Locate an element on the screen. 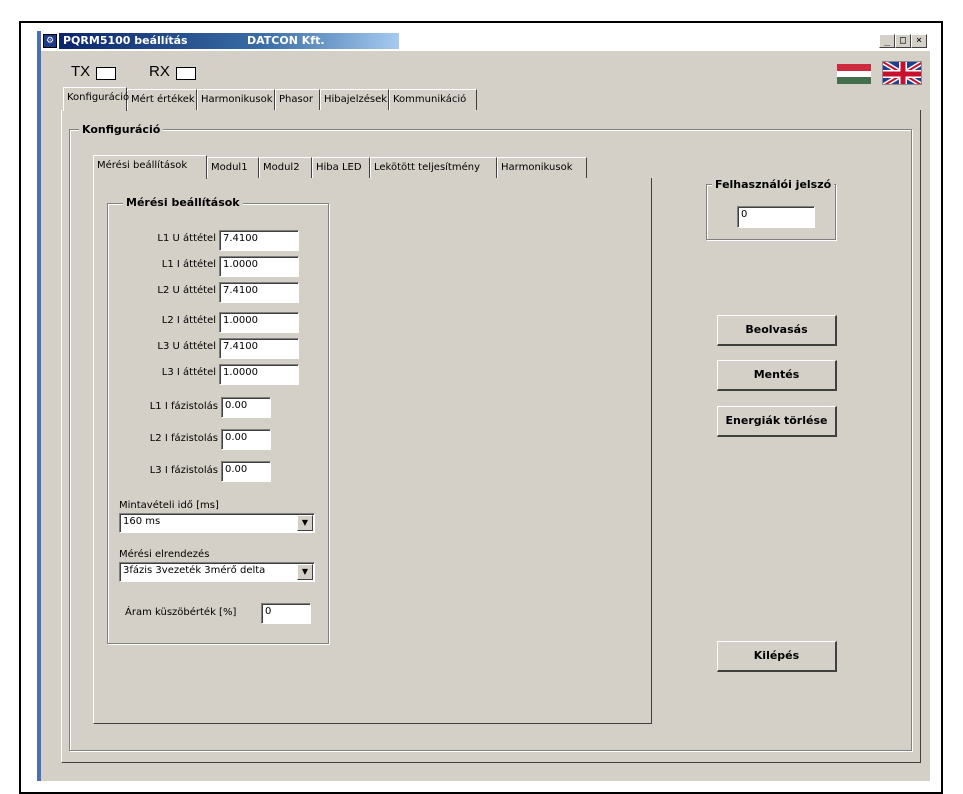 Image resolution: width=963 pixels, height=794 pixels. l1-u-ratio-input: 7.4100 is located at coordinates (259, 240).